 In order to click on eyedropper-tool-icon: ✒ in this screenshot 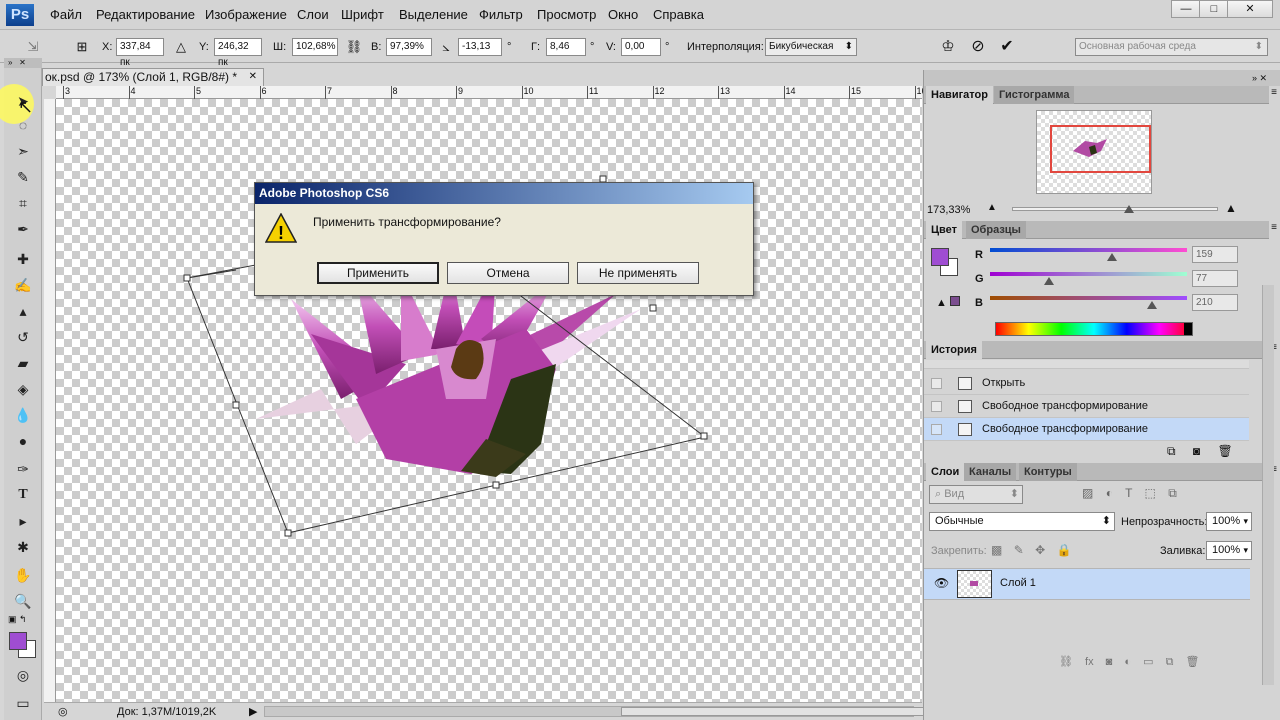, I will do `click(23, 229)`.